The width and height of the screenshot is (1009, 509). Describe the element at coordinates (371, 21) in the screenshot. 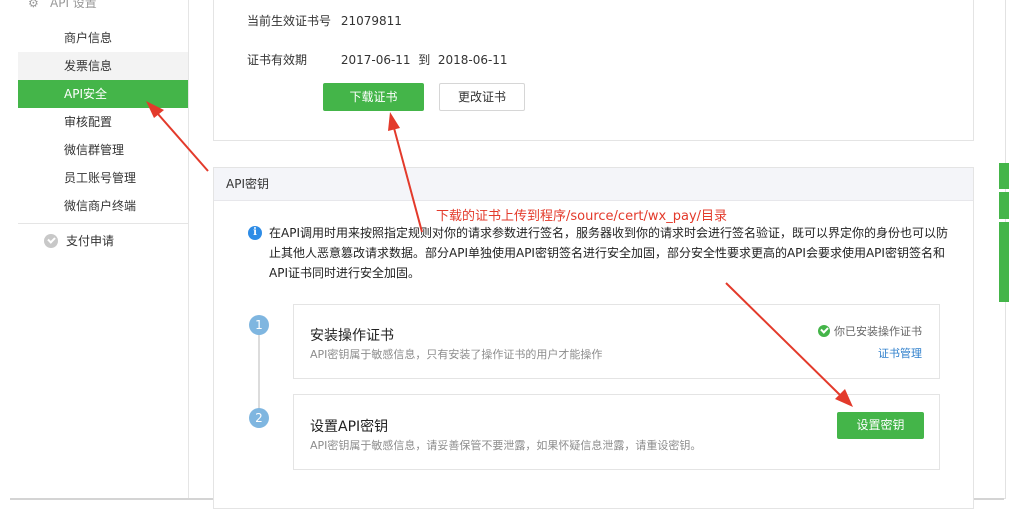

I see `cert-number-value: 21079811` at that location.